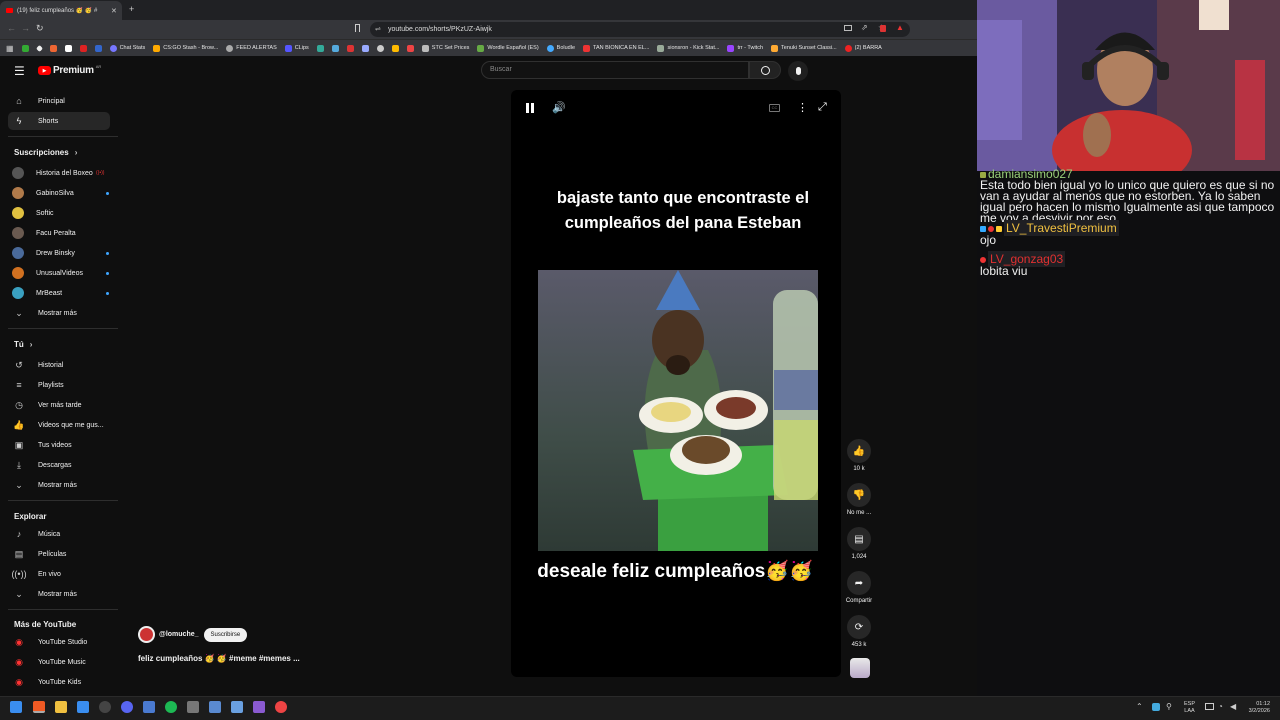 The width and height of the screenshot is (1280, 720). What do you see at coordinates (127, 48) in the screenshot?
I see `bookmark-chat-stats: Chat Stats` at bounding box center [127, 48].